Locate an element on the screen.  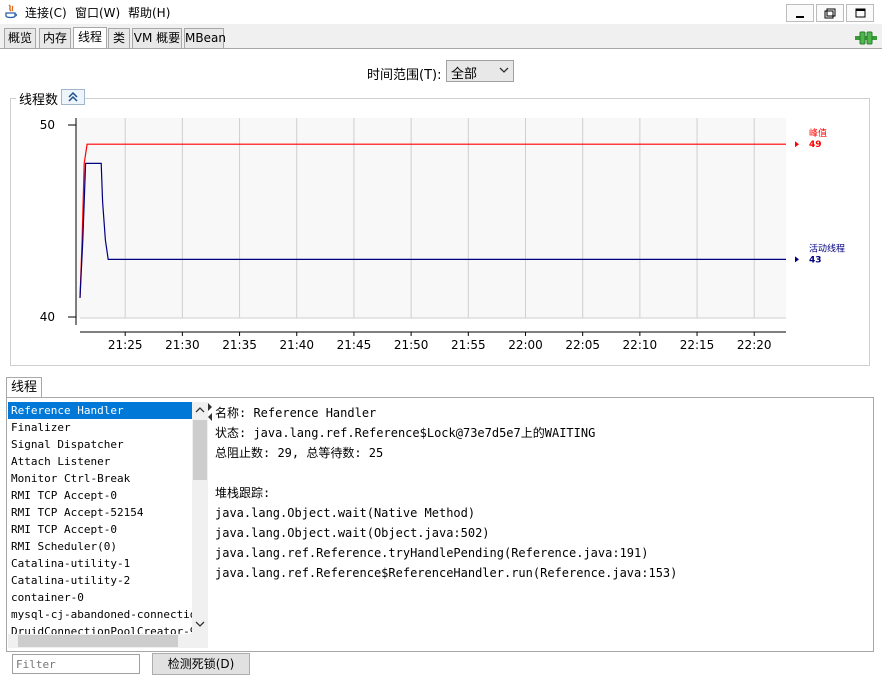
chevron-double-up-icon is located at coordinates (73, 96).